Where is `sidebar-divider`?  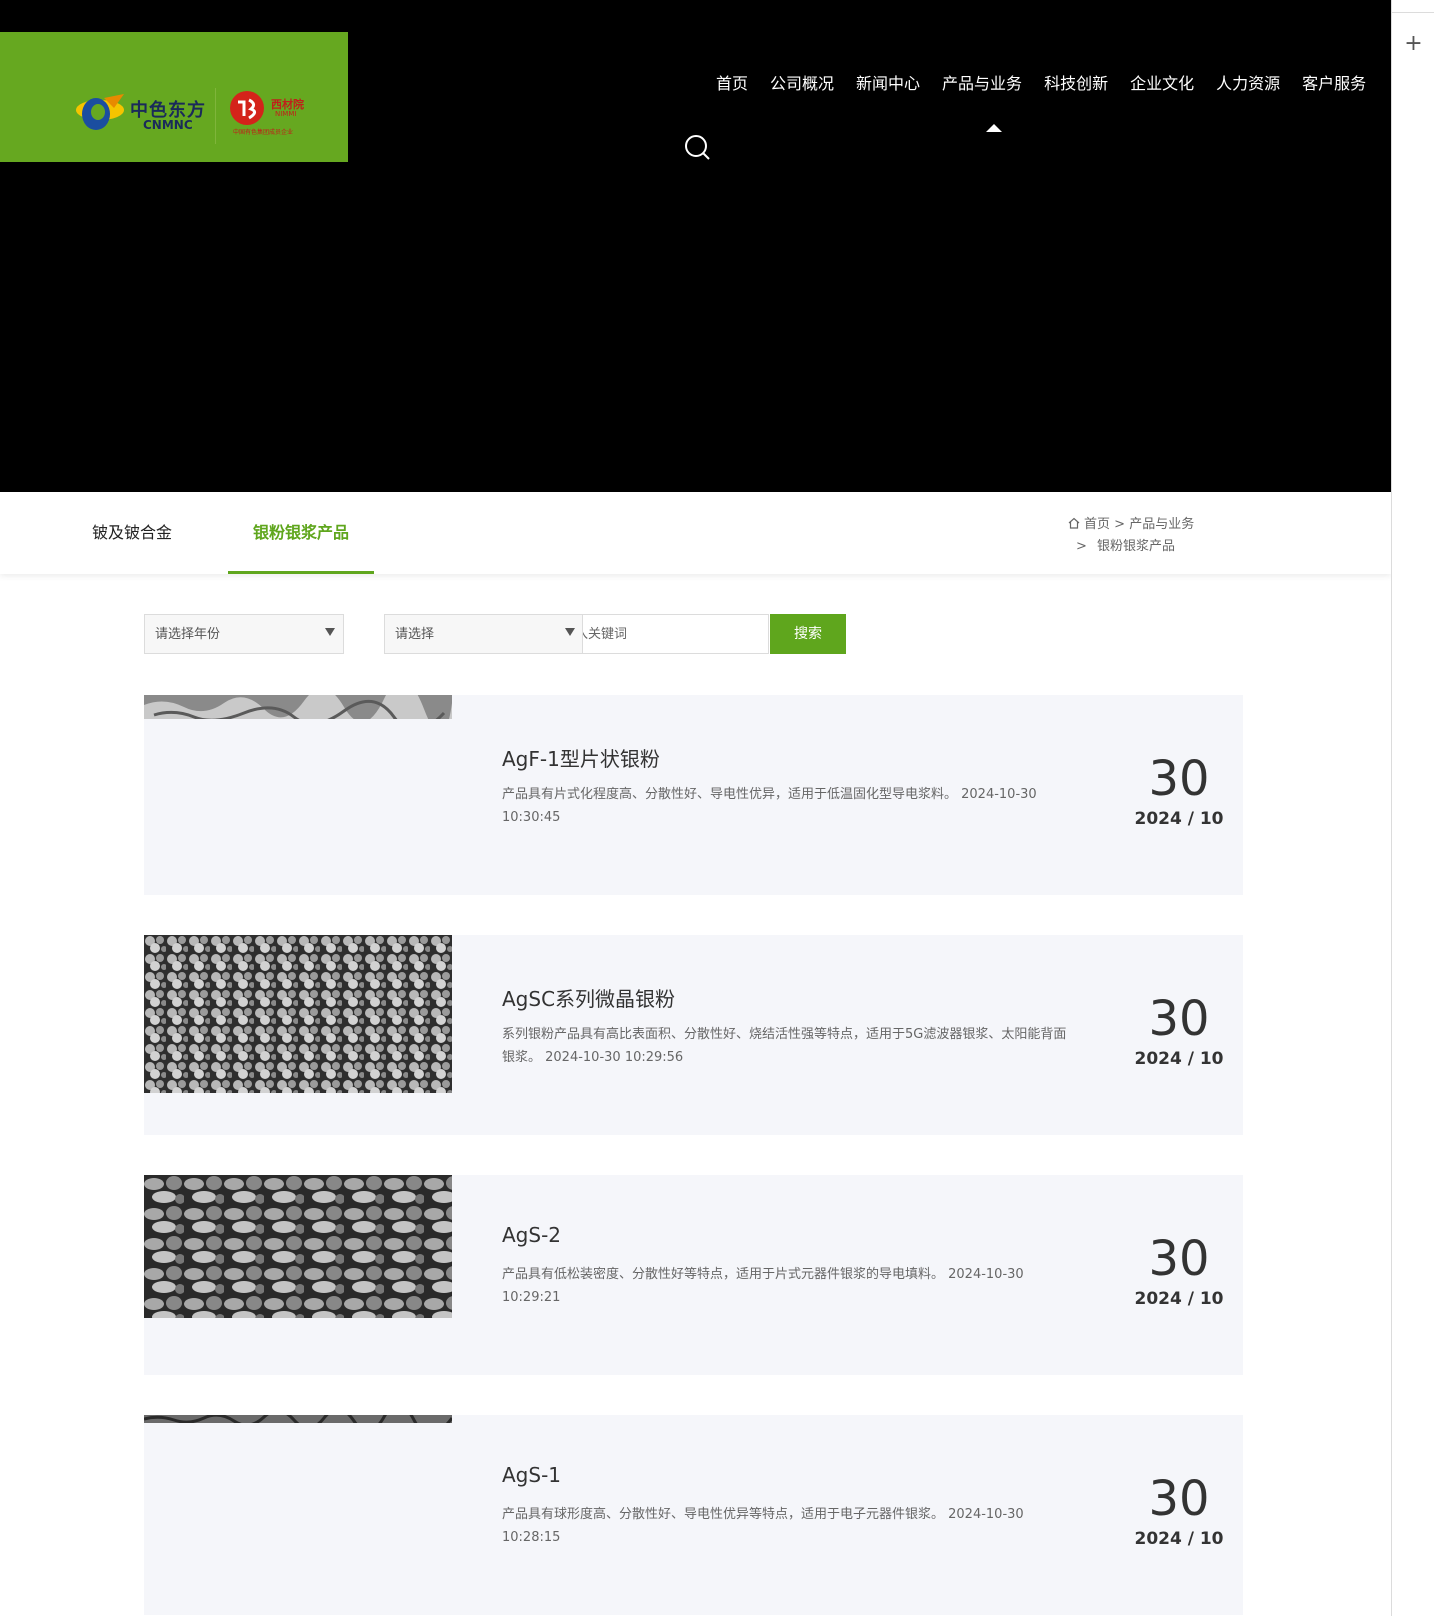 sidebar-divider is located at coordinates (1413, 12).